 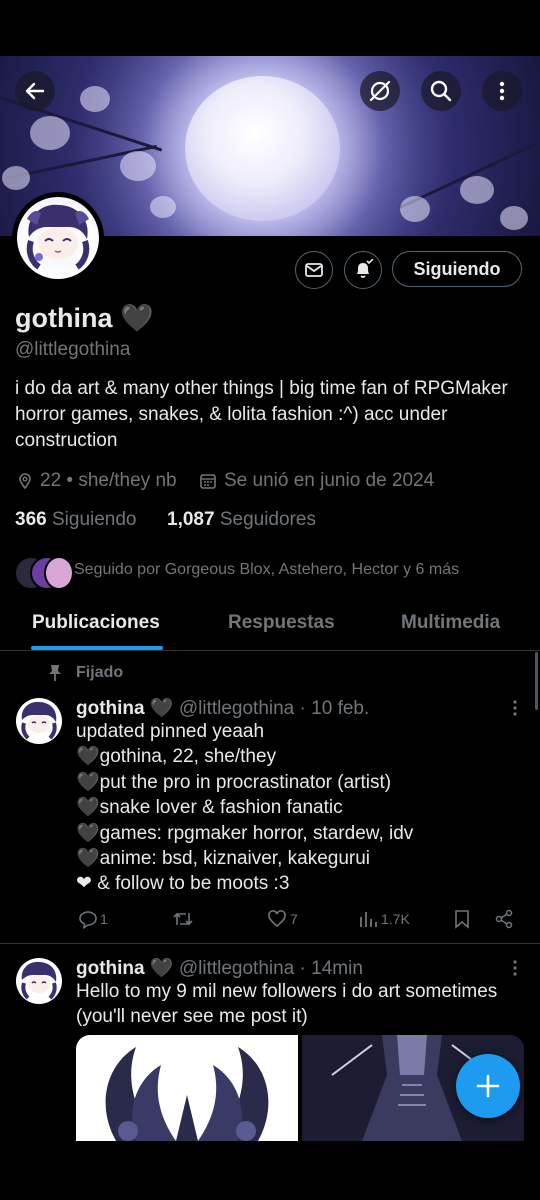 I want to click on followers-label: Seguidores, so click(x=267, y=519).